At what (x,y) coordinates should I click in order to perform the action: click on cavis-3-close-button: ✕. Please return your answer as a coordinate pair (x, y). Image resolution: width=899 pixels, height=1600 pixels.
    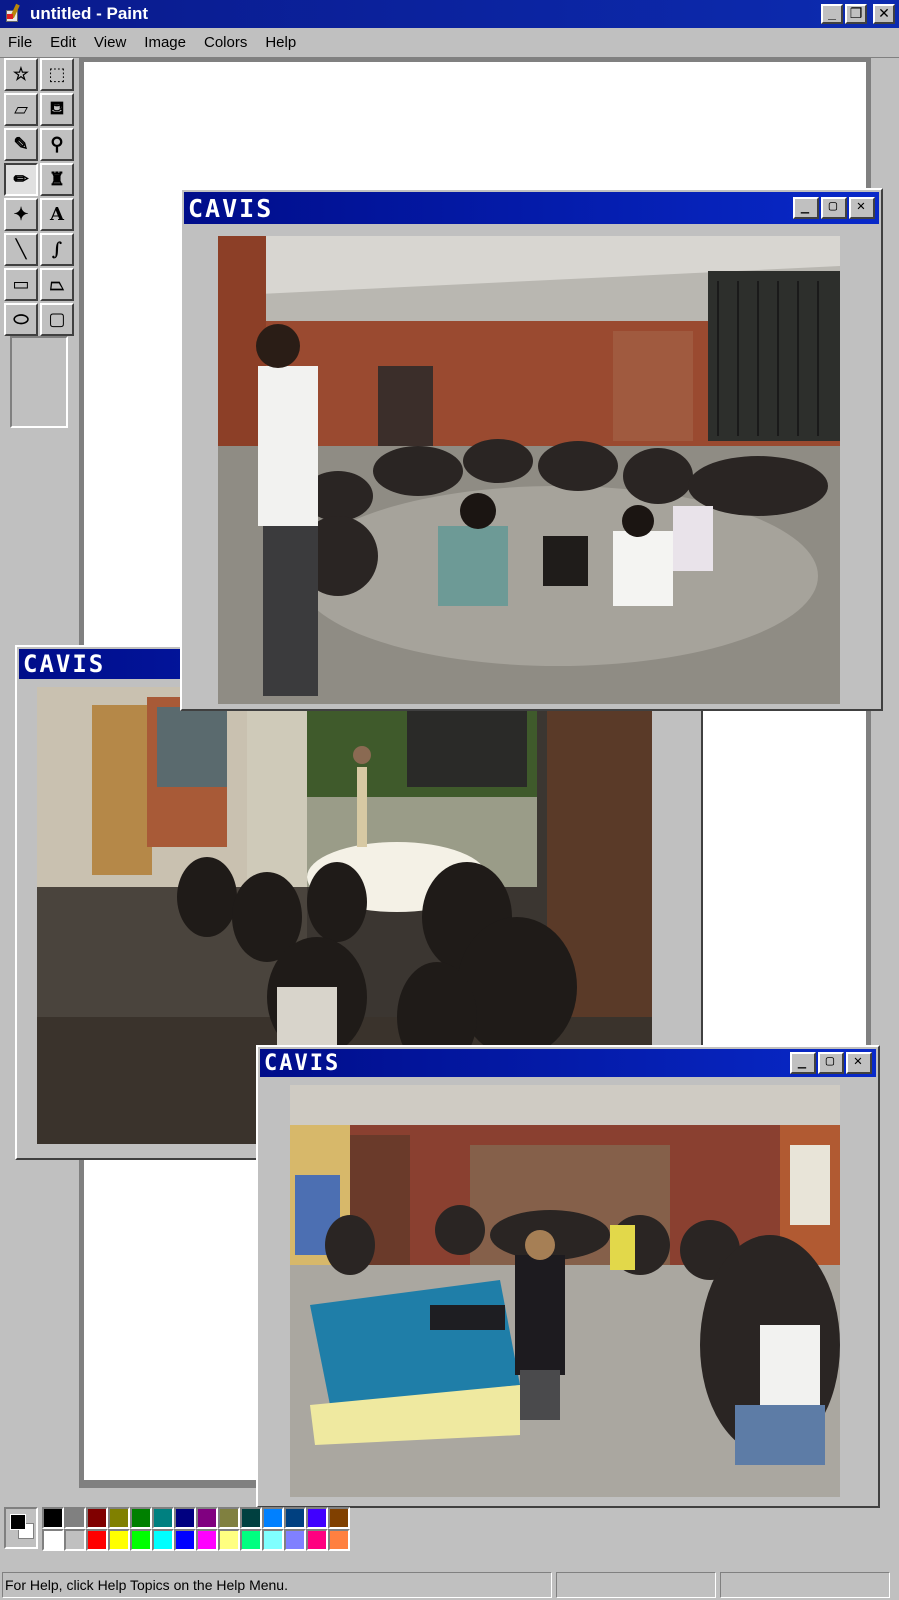
    Looking at the image, I should click on (859, 1063).